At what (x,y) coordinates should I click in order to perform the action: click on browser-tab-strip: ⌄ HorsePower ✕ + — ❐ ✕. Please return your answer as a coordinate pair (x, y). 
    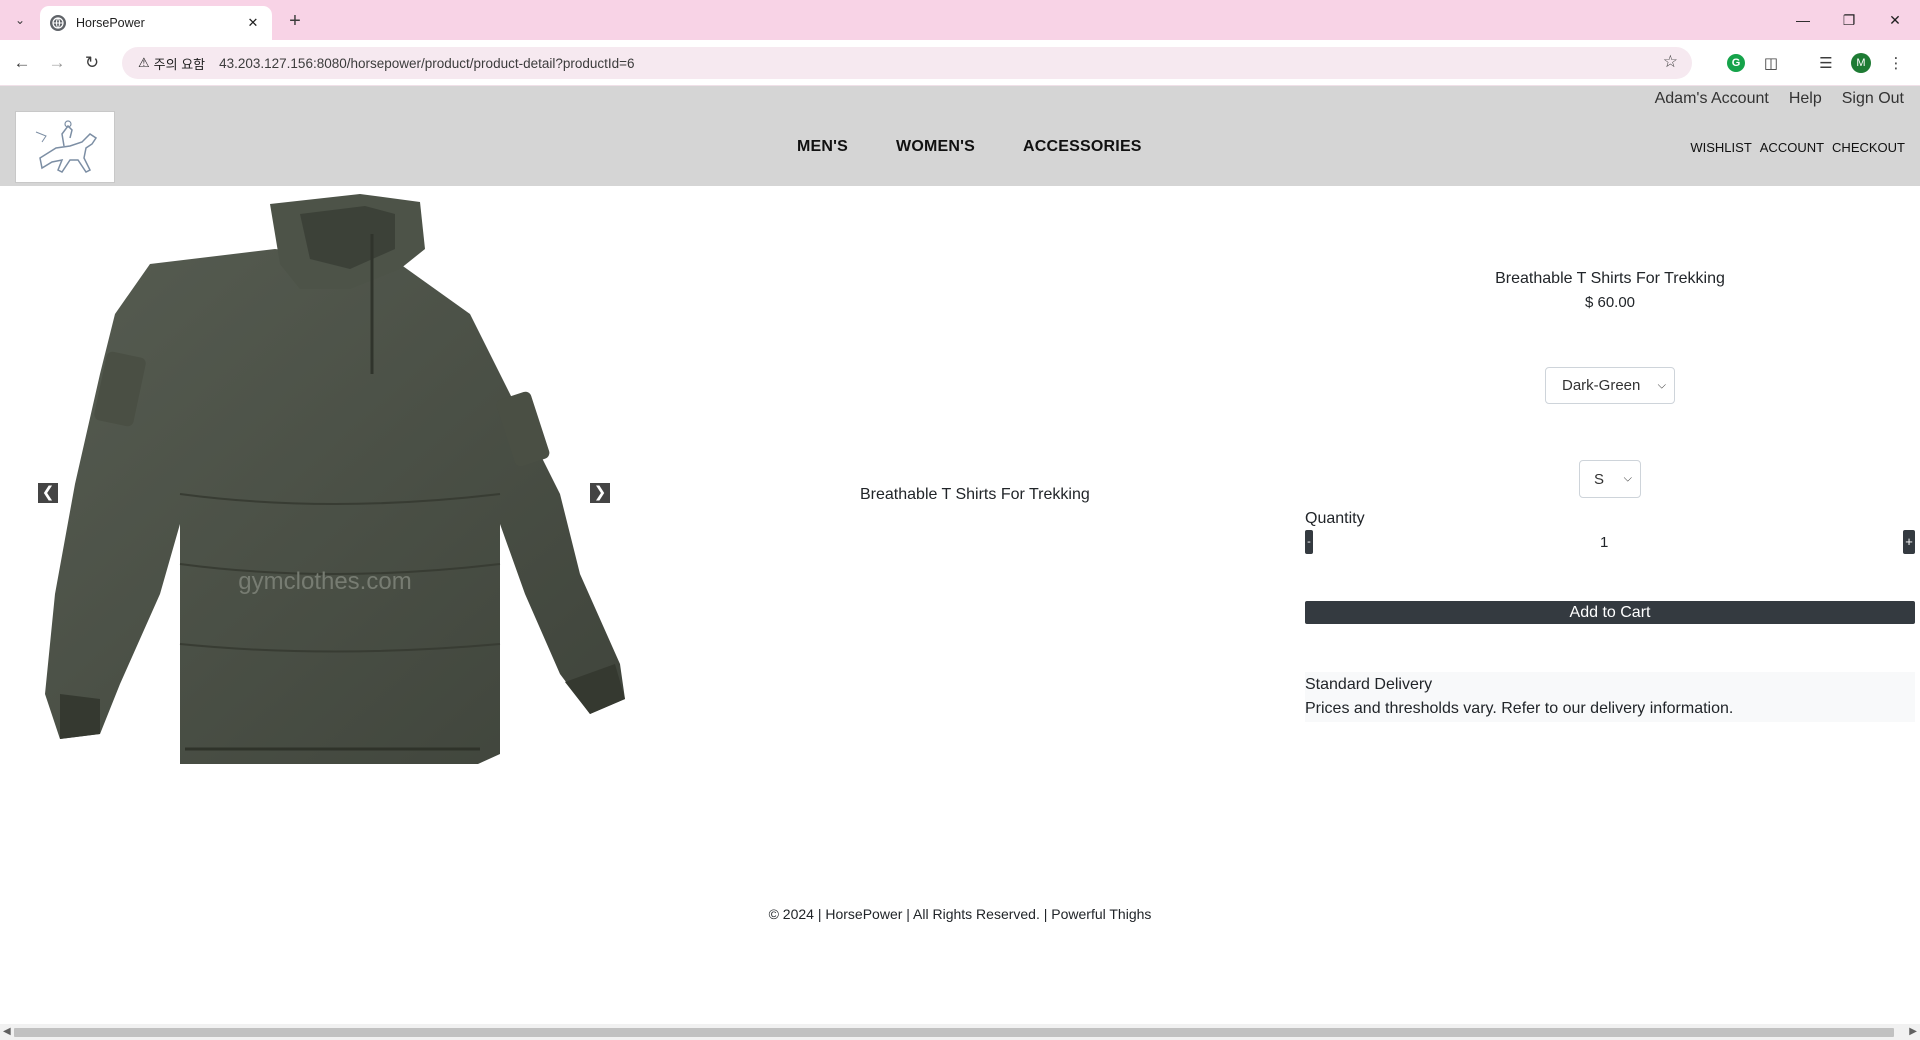
    Looking at the image, I should click on (960, 20).